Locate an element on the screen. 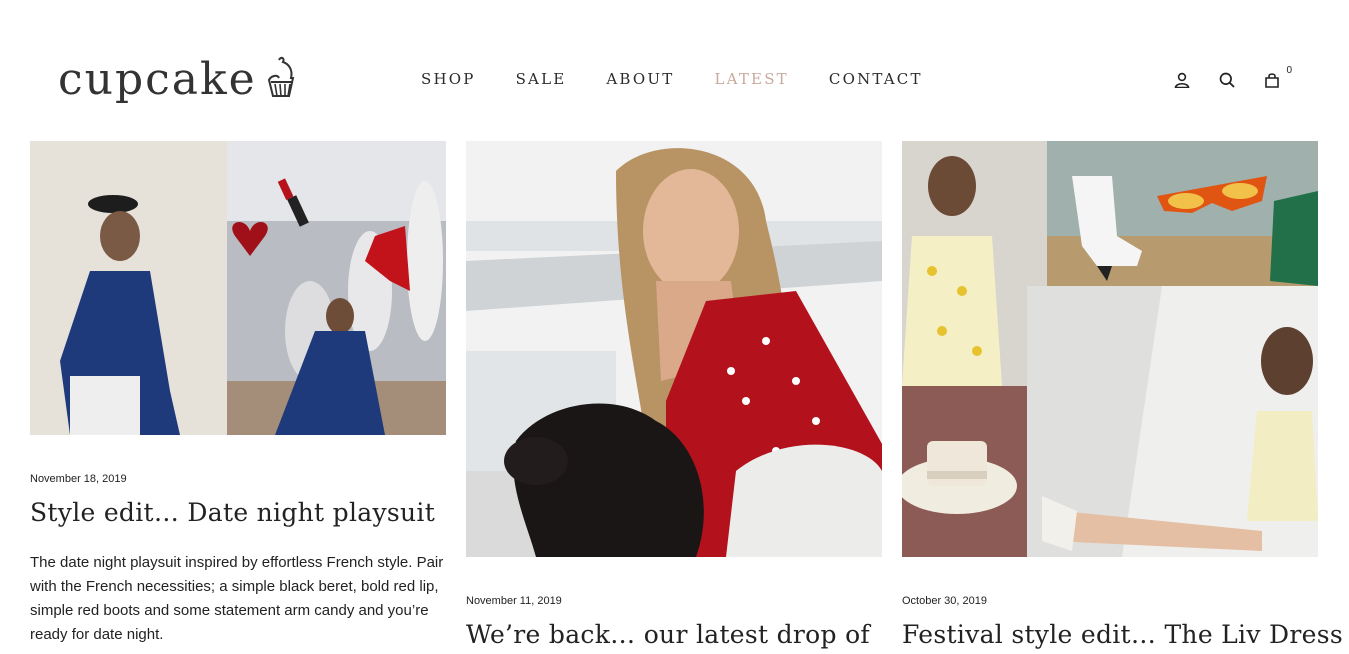 The width and height of the screenshot is (1349, 654). header-icons: 0 is located at coordinates (1232, 77).